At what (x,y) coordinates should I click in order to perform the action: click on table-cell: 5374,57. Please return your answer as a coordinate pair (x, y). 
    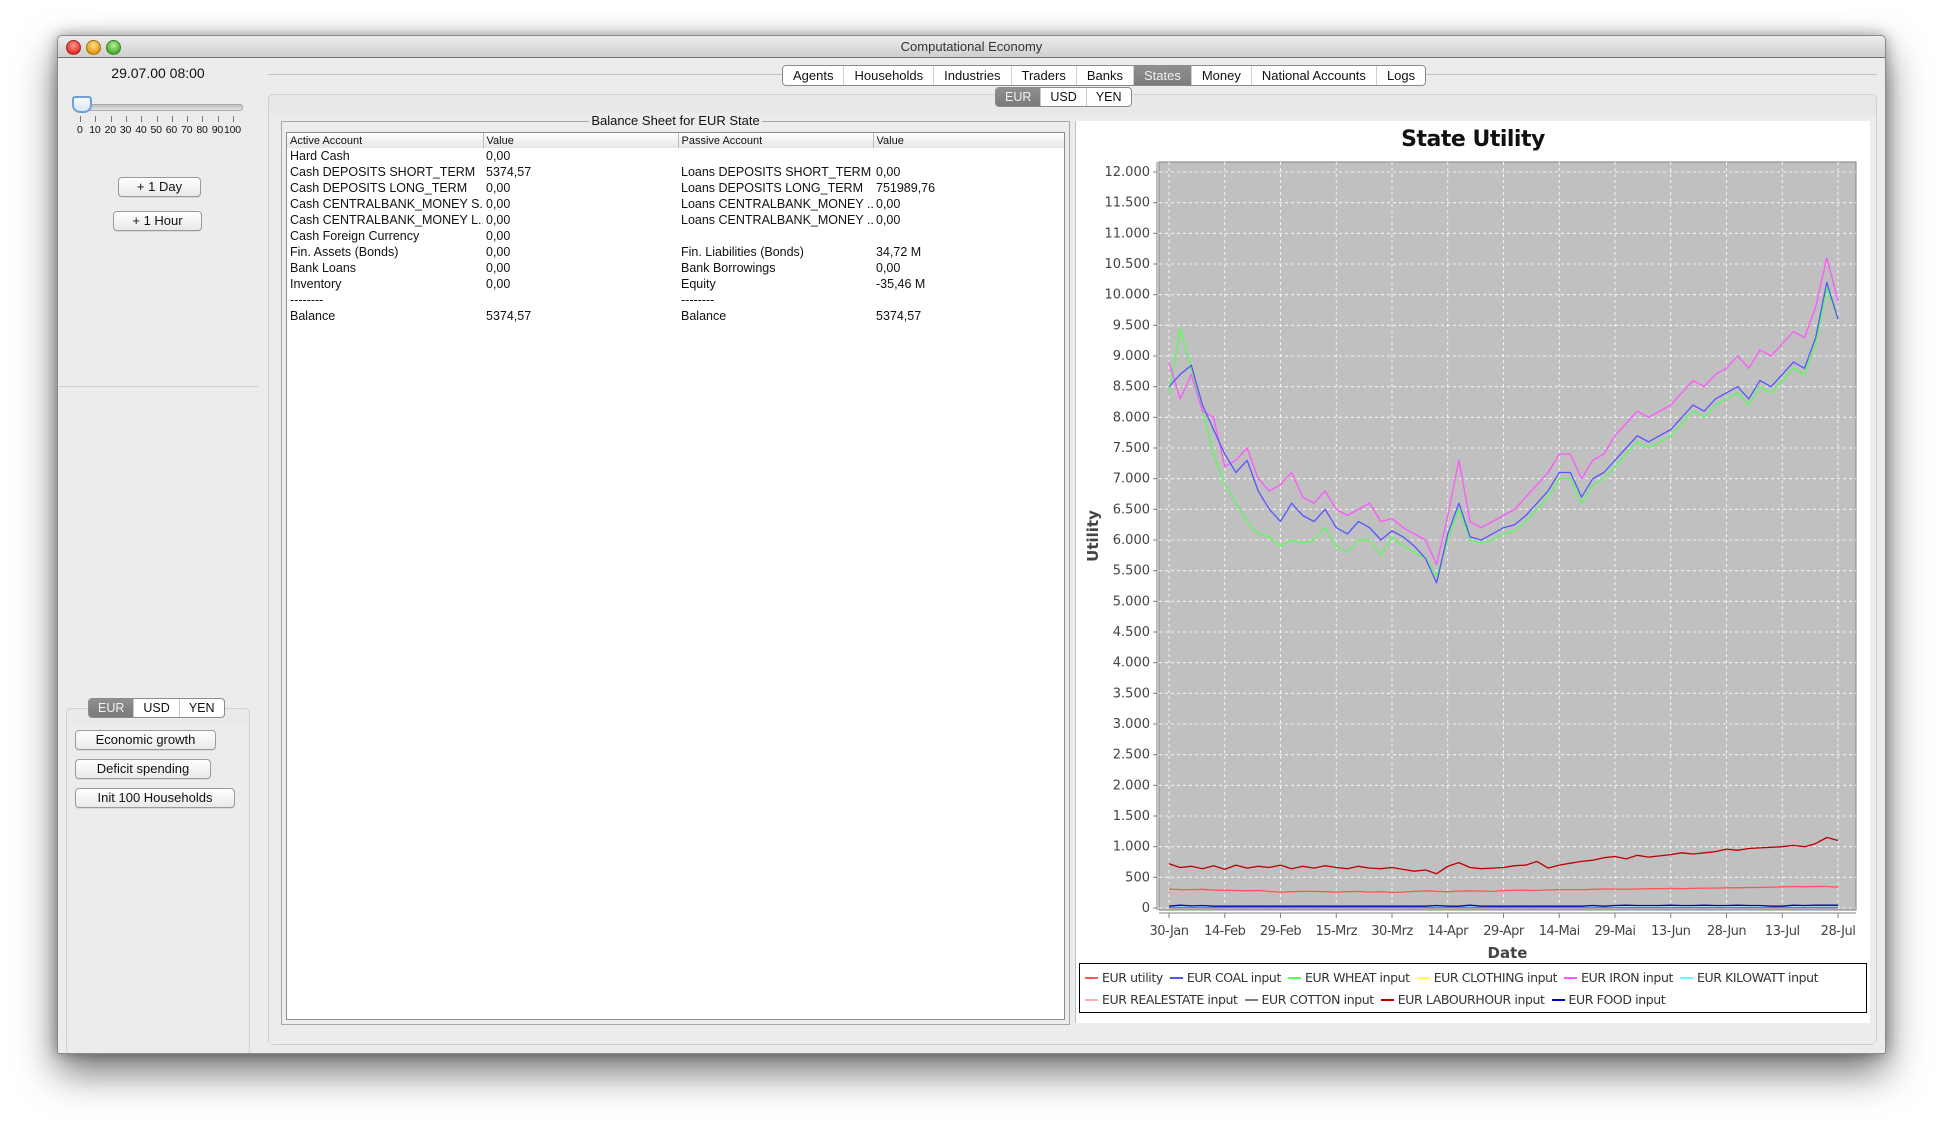
    Looking at the image, I should click on (509, 316).